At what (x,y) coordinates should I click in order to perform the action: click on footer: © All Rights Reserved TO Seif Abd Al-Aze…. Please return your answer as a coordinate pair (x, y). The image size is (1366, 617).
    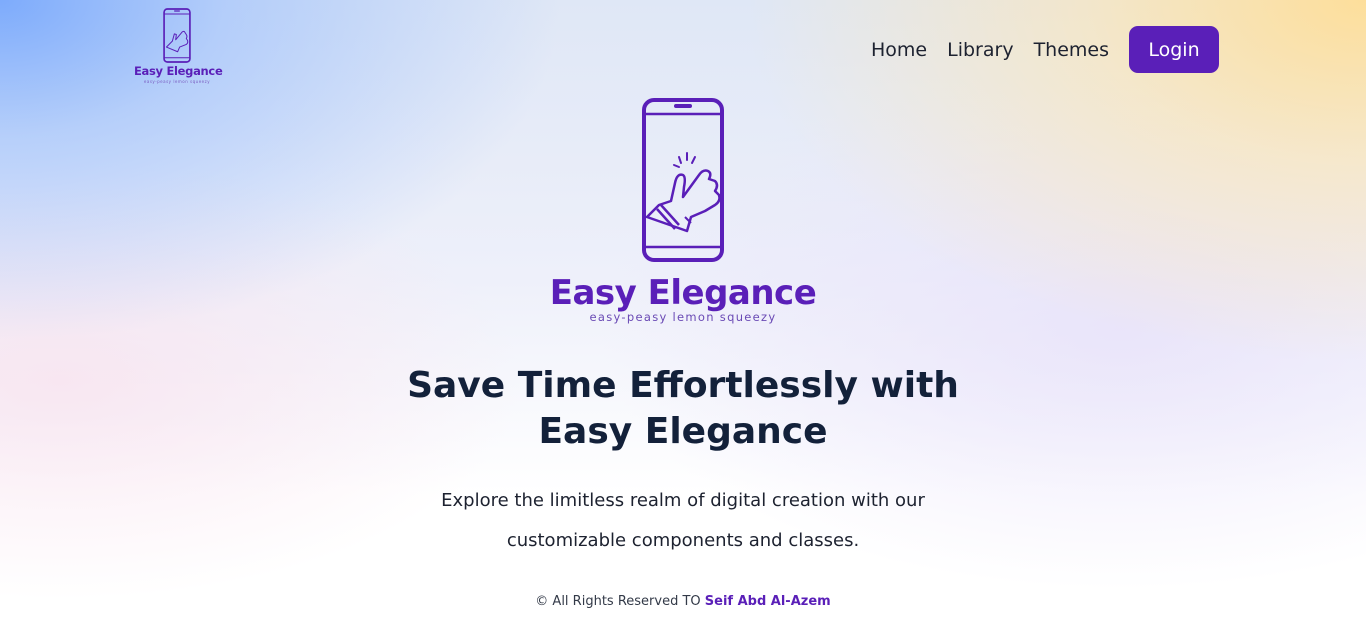
    Looking at the image, I should click on (683, 601).